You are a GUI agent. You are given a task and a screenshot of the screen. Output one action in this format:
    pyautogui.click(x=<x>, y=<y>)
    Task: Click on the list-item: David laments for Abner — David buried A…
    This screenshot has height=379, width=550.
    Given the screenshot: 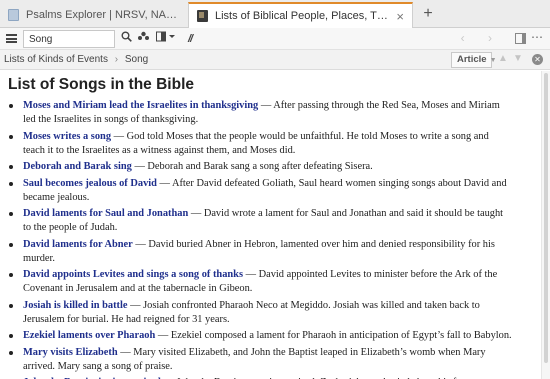 What is the action you would take?
    pyautogui.click(x=271, y=252)
    